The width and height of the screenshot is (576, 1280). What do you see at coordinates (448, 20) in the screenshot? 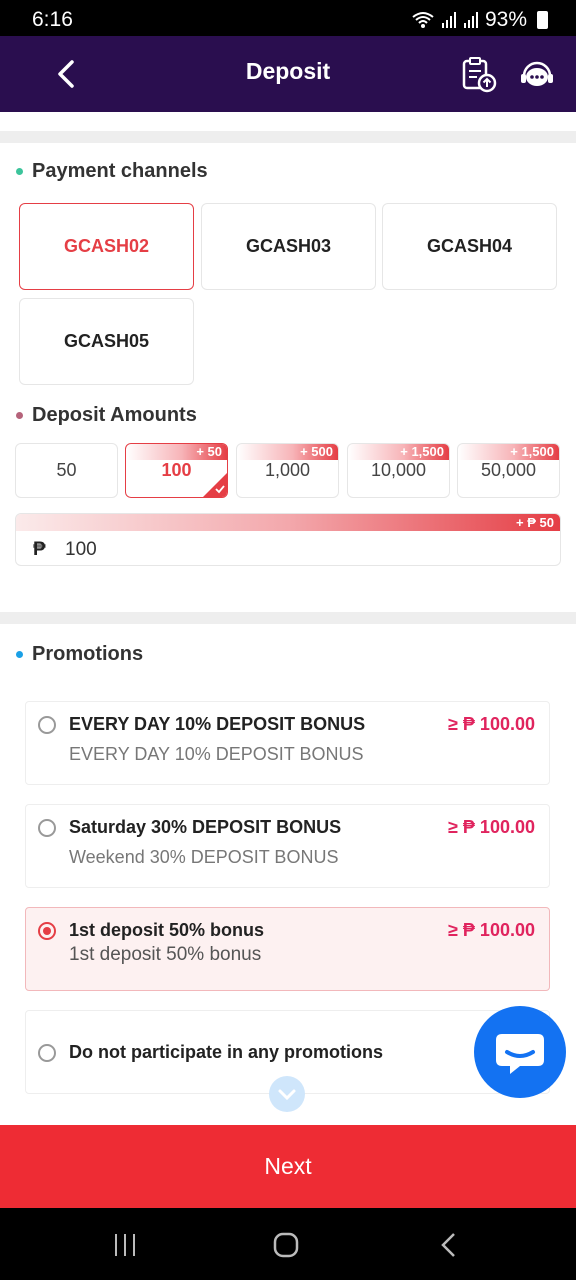
I see `signal-icon` at bounding box center [448, 20].